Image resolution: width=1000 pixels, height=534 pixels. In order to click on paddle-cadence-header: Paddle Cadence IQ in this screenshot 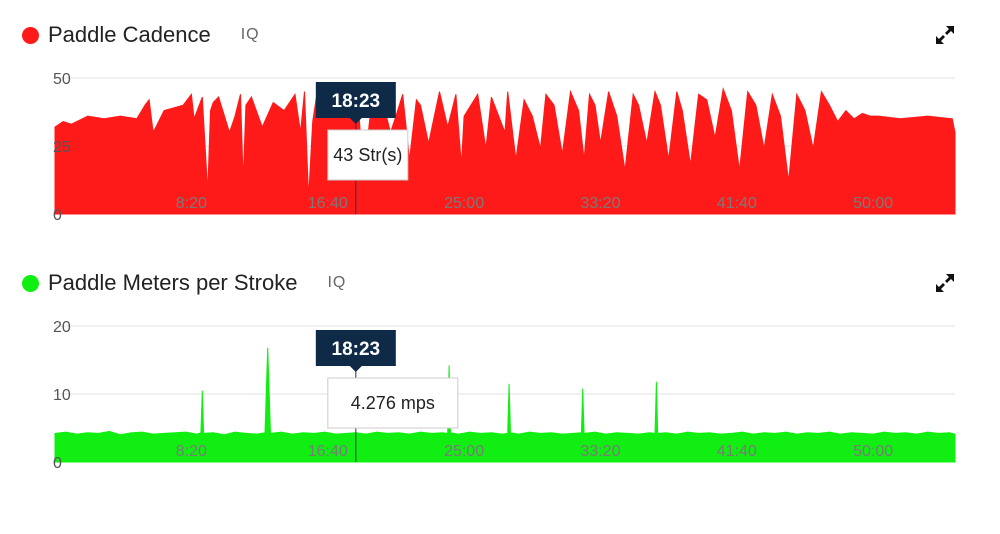, I will do `click(141, 35)`.